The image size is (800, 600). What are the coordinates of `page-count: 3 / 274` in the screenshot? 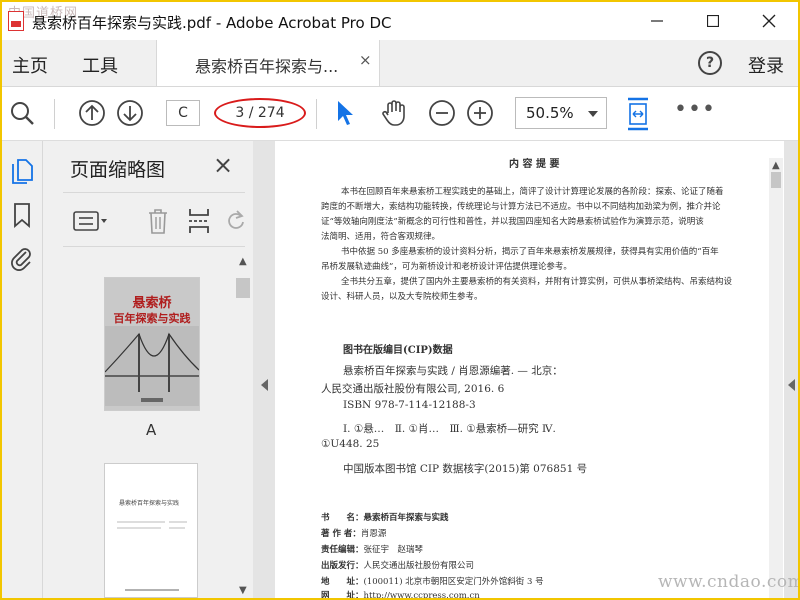 It's located at (260, 113).